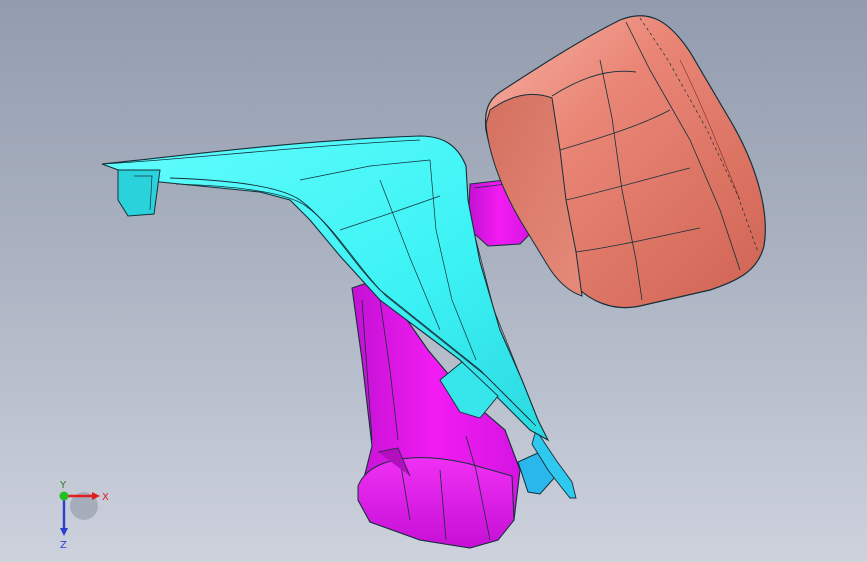 The image size is (867, 562). What do you see at coordinates (547, 463) in the screenshot?
I see `clip-part` at bounding box center [547, 463].